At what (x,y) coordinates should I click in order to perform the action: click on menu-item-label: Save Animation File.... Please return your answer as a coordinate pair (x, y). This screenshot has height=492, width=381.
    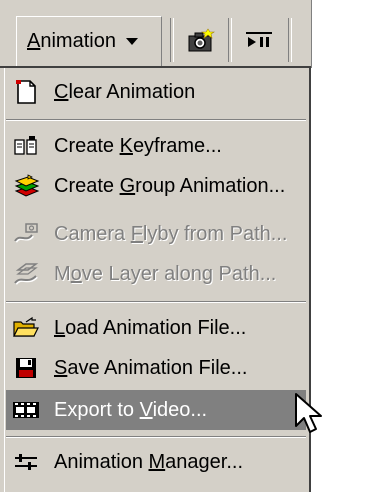
    Looking at the image, I should click on (151, 367).